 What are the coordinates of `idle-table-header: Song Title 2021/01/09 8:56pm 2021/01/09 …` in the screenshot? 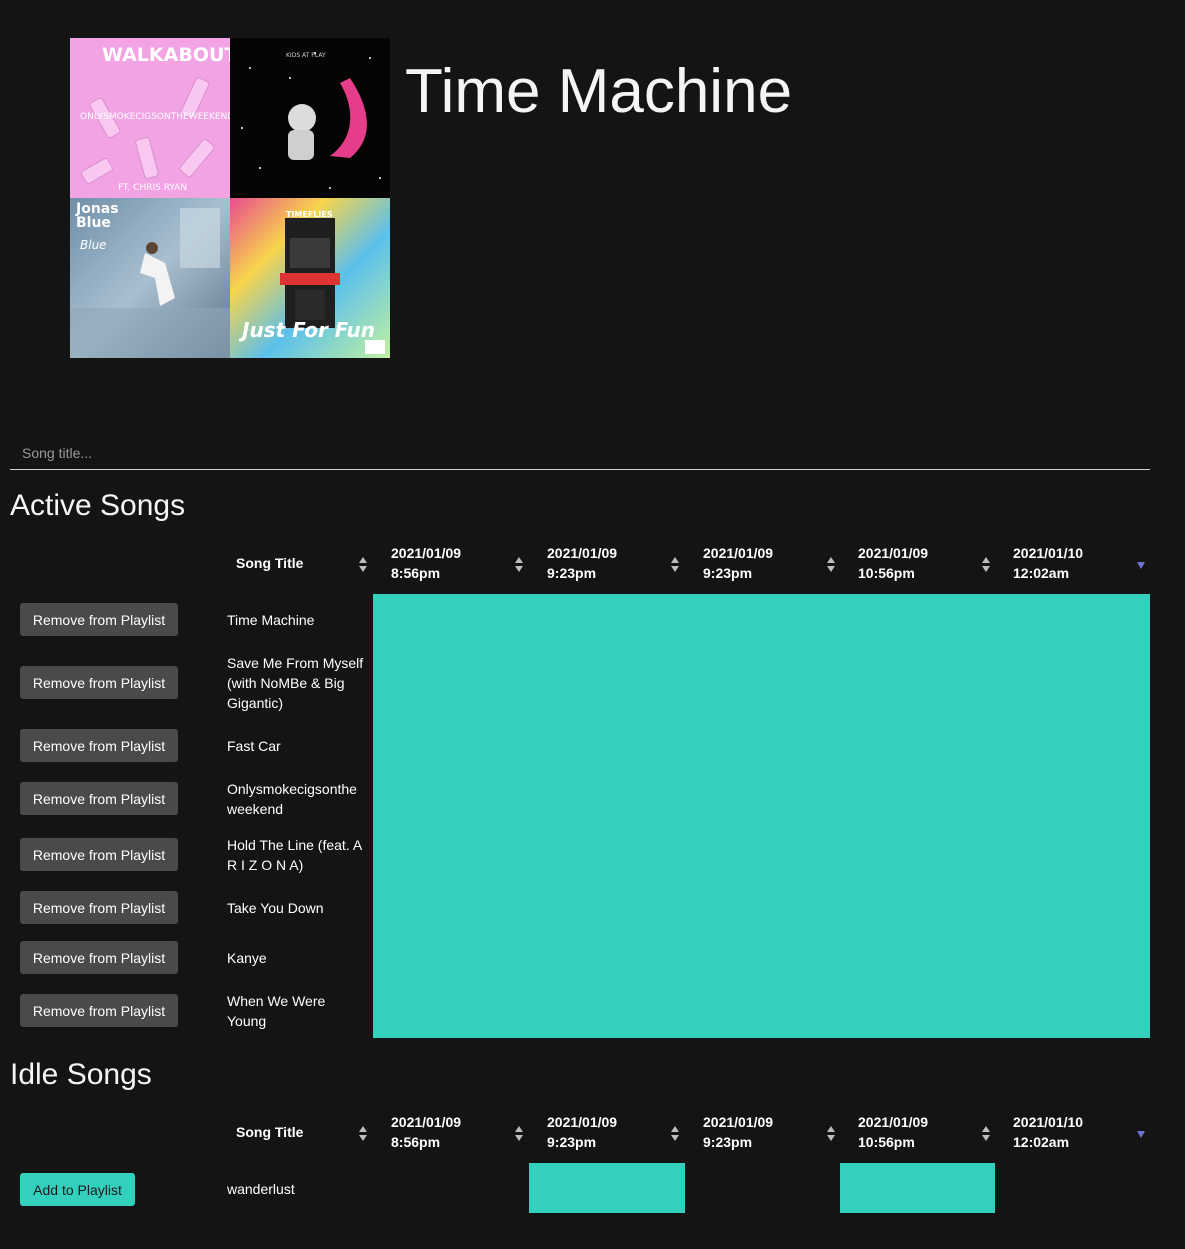 It's located at (575, 1138).